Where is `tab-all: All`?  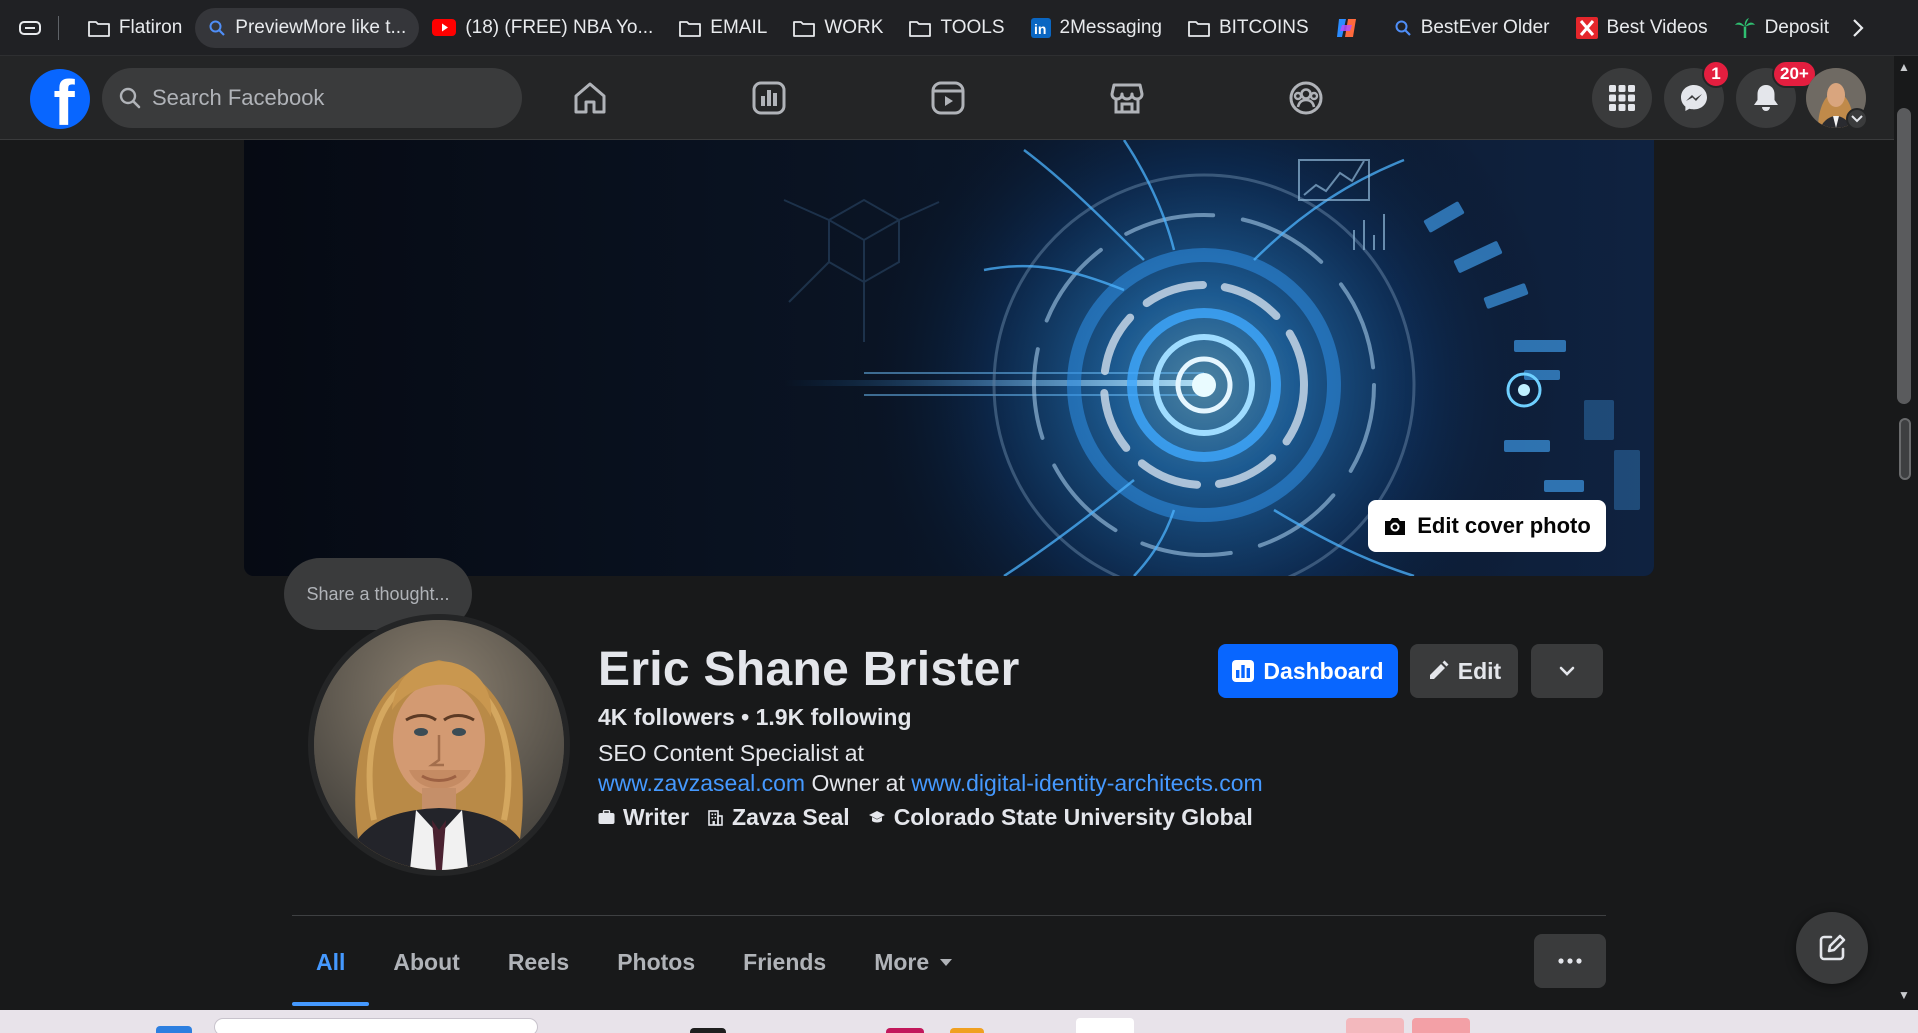 tab-all: All is located at coordinates (331, 962).